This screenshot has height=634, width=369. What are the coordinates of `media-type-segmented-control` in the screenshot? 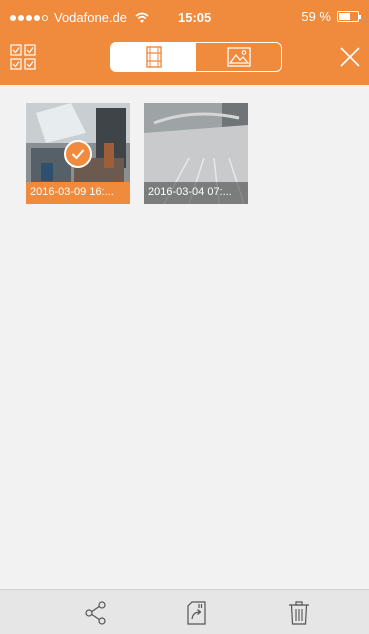 It's located at (196, 57).